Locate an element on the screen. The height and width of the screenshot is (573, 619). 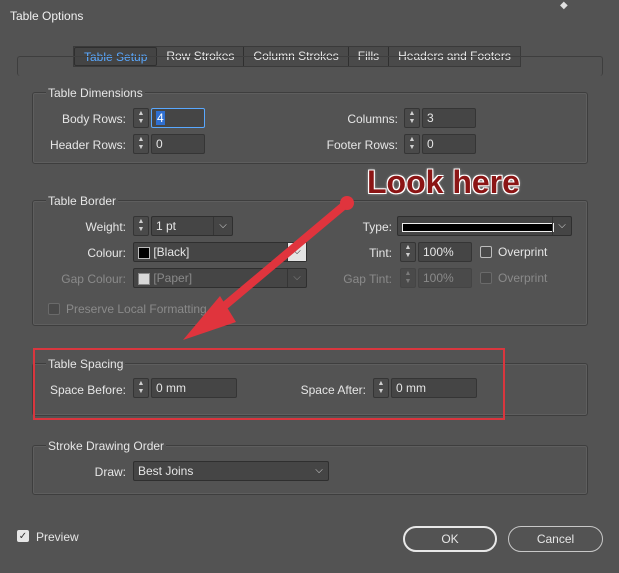
annotation-arrow is located at coordinates (268, 268).